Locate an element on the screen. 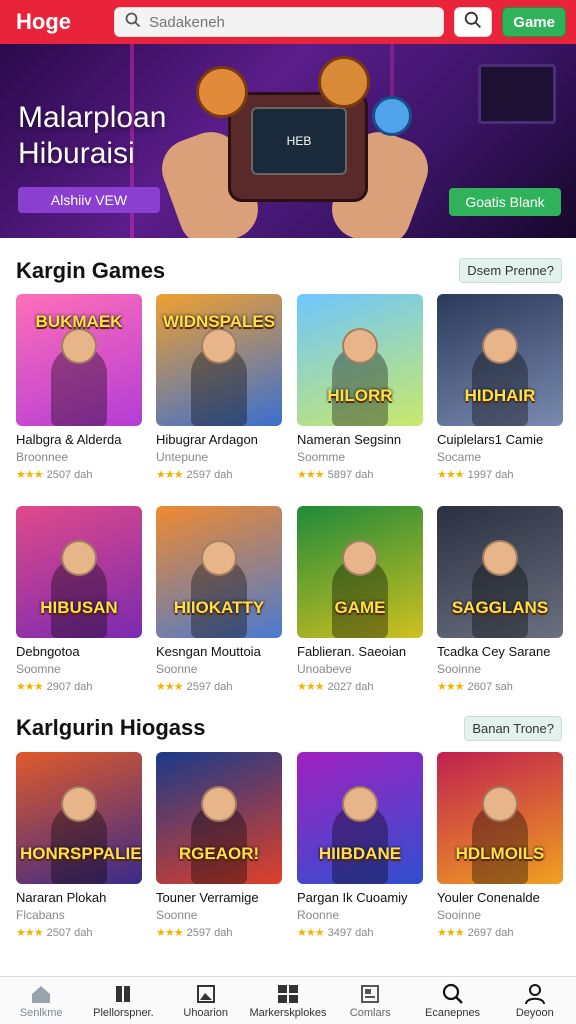  game-thumbnail-title: HIBUSAN is located at coordinates (79, 607).